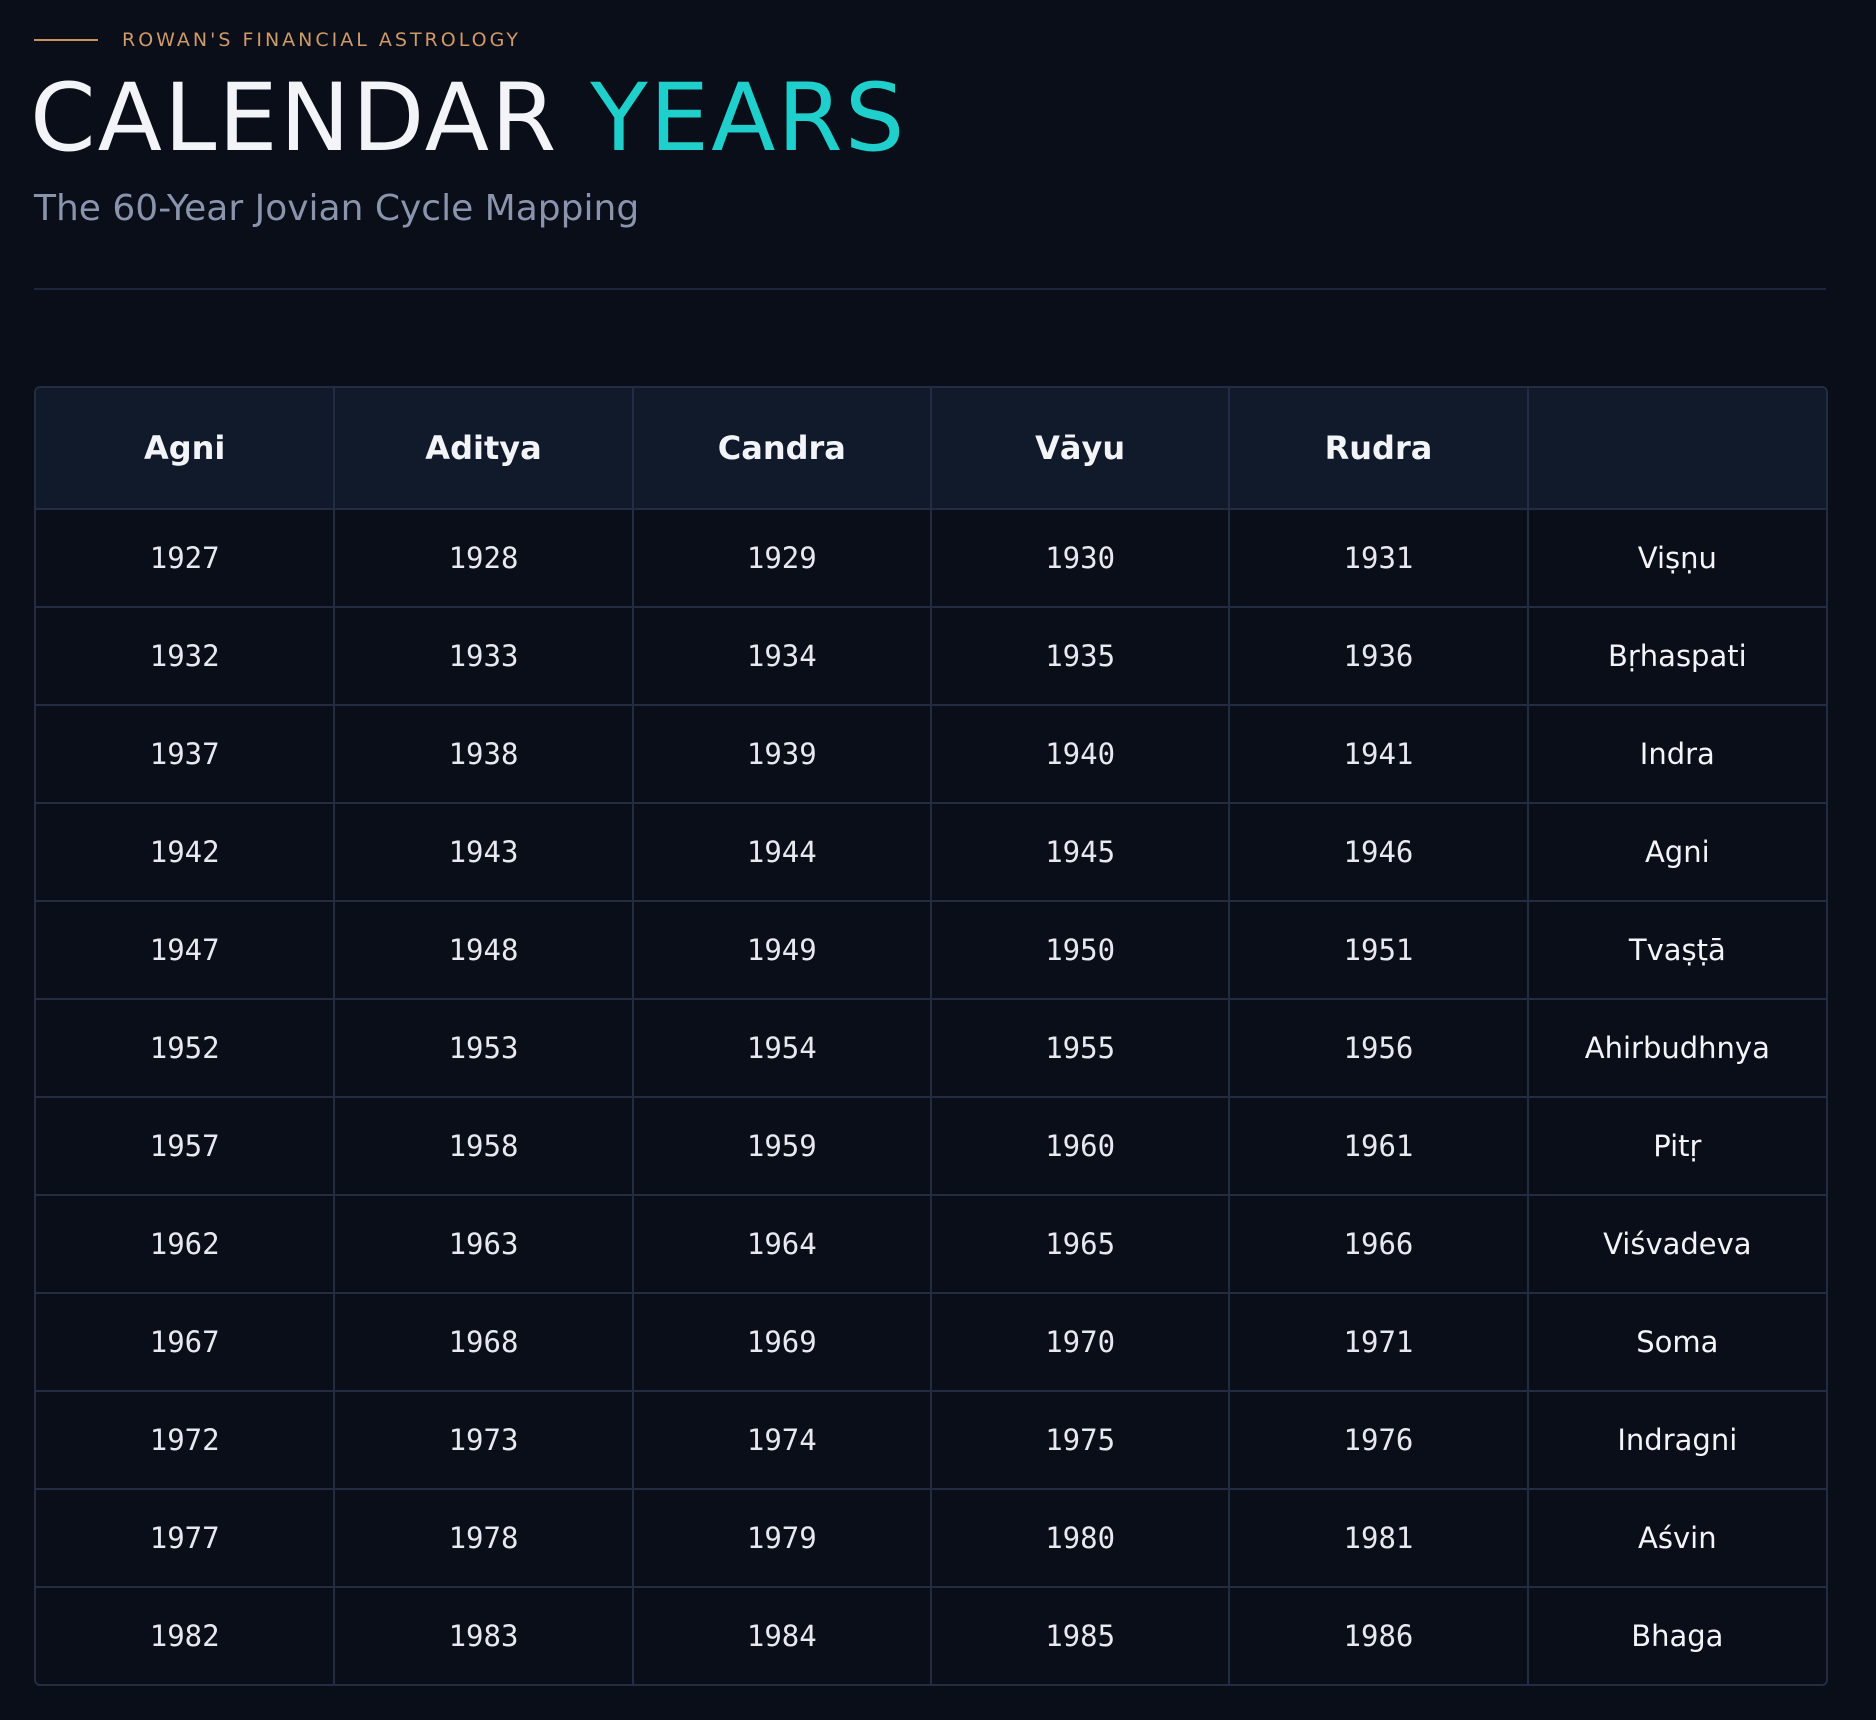 This screenshot has height=1720, width=1876. Describe the element at coordinates (1080, 1048) in the screenshot. I see `year-cell: 1955` at that location.